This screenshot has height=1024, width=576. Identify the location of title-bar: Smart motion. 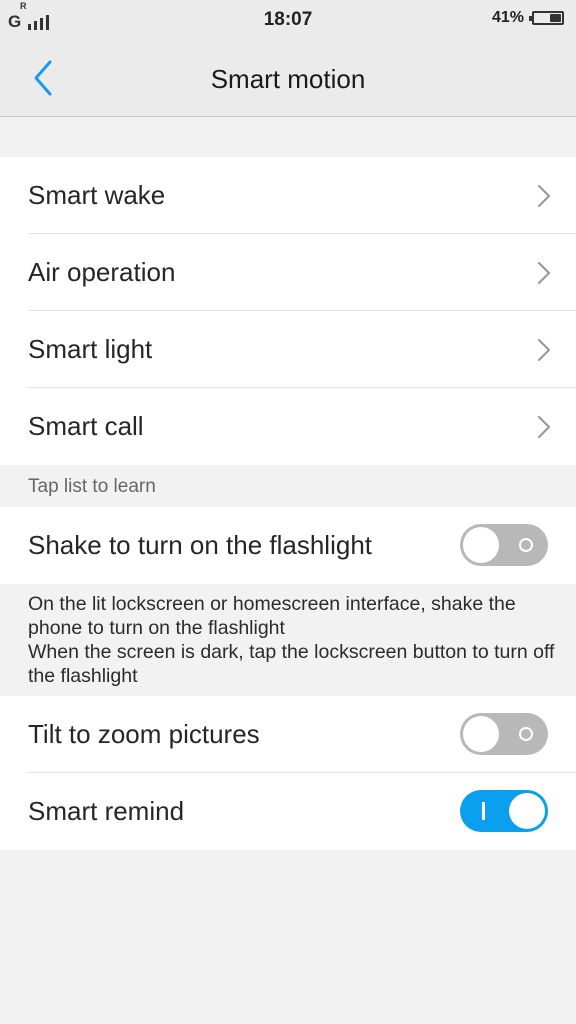
(288, 78).